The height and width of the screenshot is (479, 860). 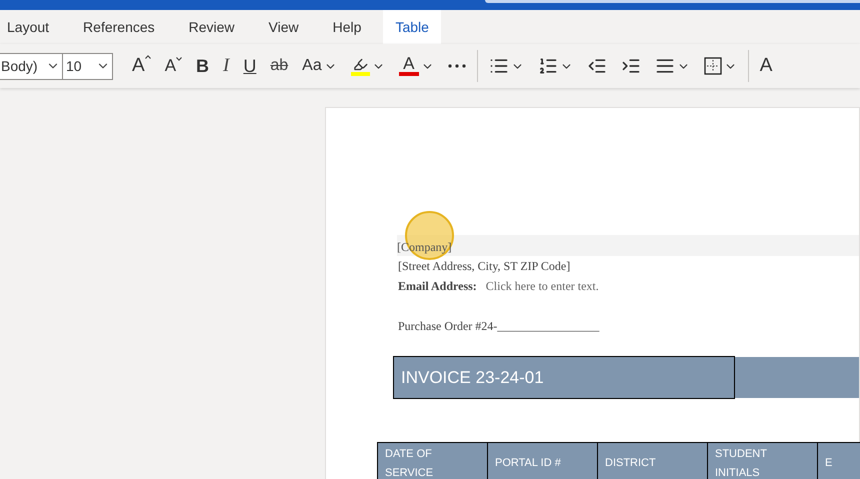 What do you see at coordinates (226, 66) in the screenshot?
I see `italic-button: I` at bounding box center [226, 66].